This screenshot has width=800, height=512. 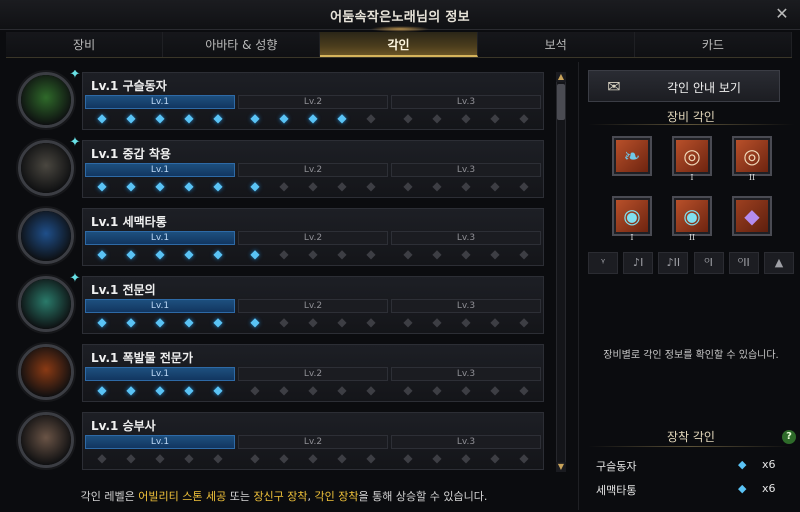 What do you see at coordinates (561, 467) in the screenshot?
I see `scroll-down-icon: ▼` at bounding box center [561, 467].